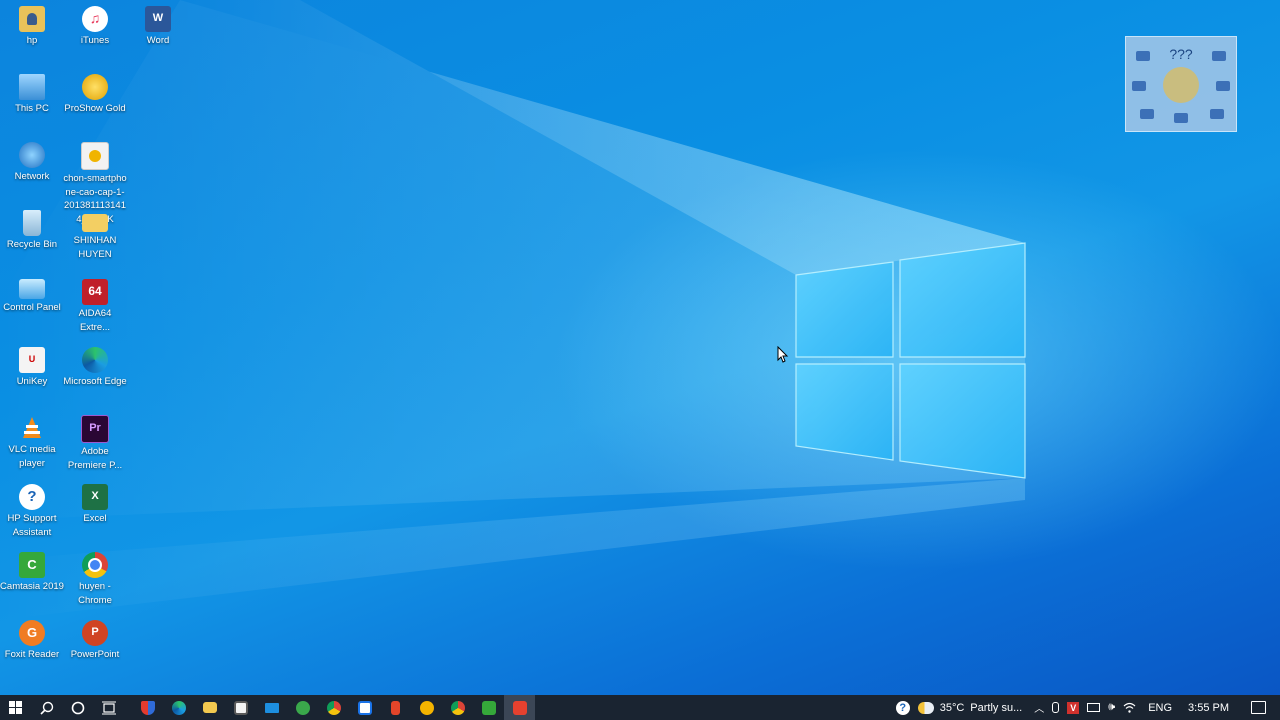 The width and height of the screenshot is (1280, 720). What do you see at coordinates (32, 654) in the screenshot?
I see `icon-label: Foxit Reader` at bounding box center [32, 654].